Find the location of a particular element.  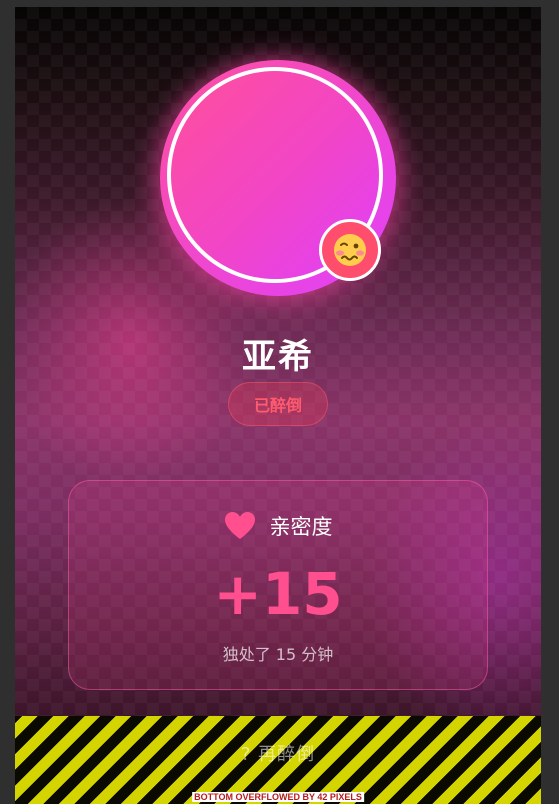

character-name: 亚希 is located at coordinates (278, 357).